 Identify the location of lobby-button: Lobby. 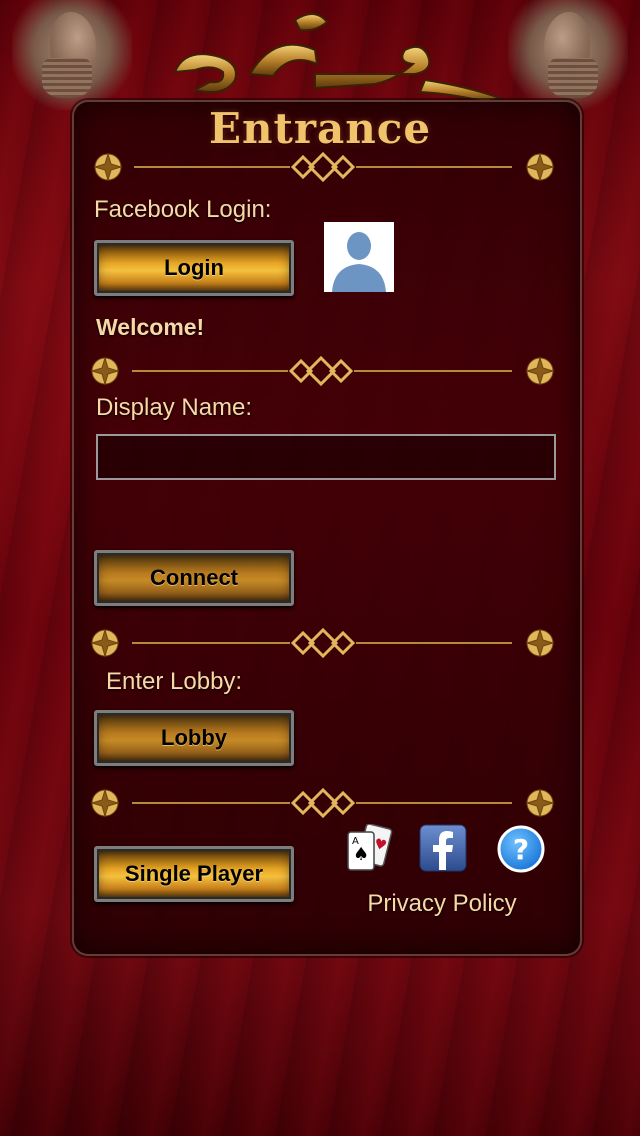
(194, 738).